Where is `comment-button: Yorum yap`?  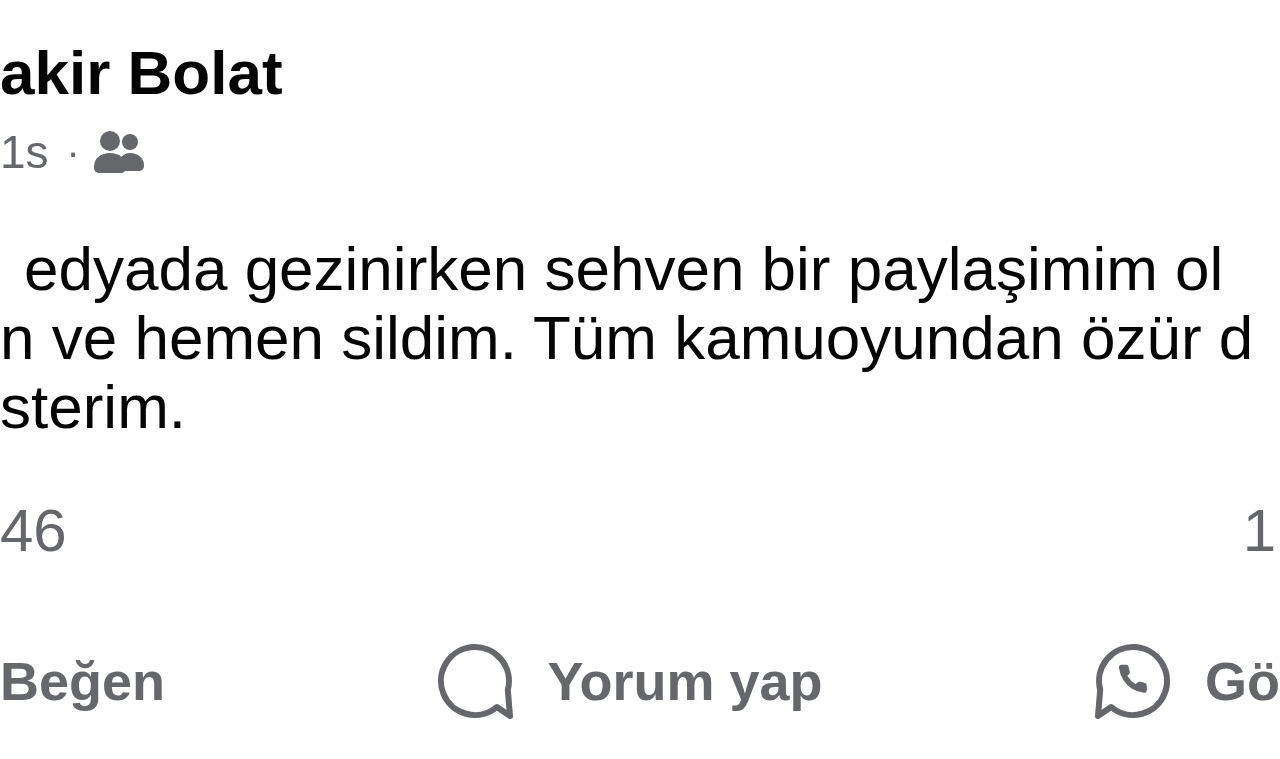
comment-button: Yorum yap is located at coordinates (629, 681).